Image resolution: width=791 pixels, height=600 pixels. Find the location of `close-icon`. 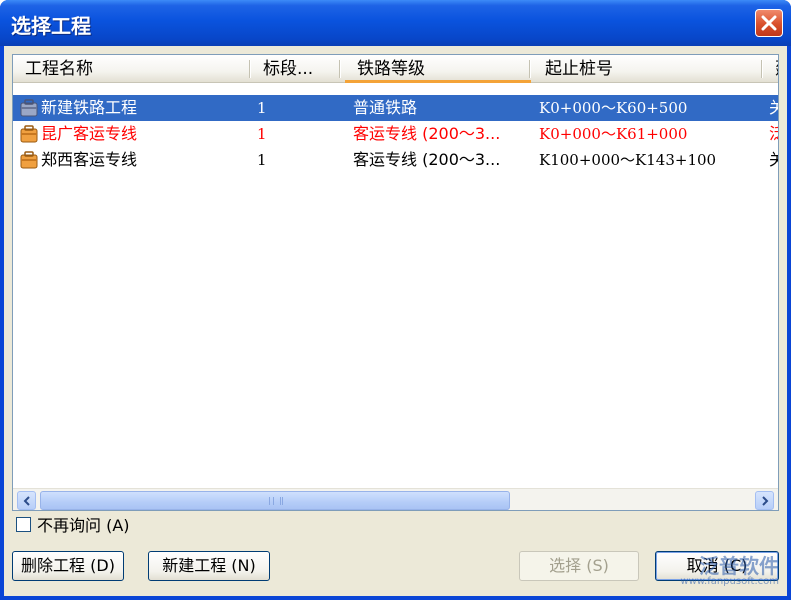

close-icon is located at coordinates (769, 23).